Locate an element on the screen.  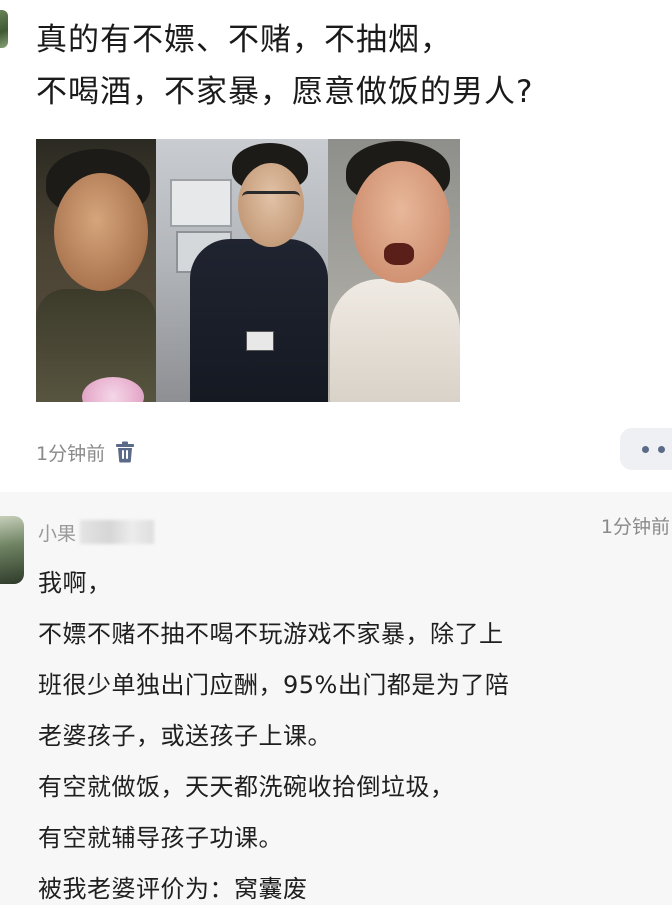
comment-line: 有空就做饭，天天都洗碗收拾倒垃圾， is located at coordinates (246, 787).